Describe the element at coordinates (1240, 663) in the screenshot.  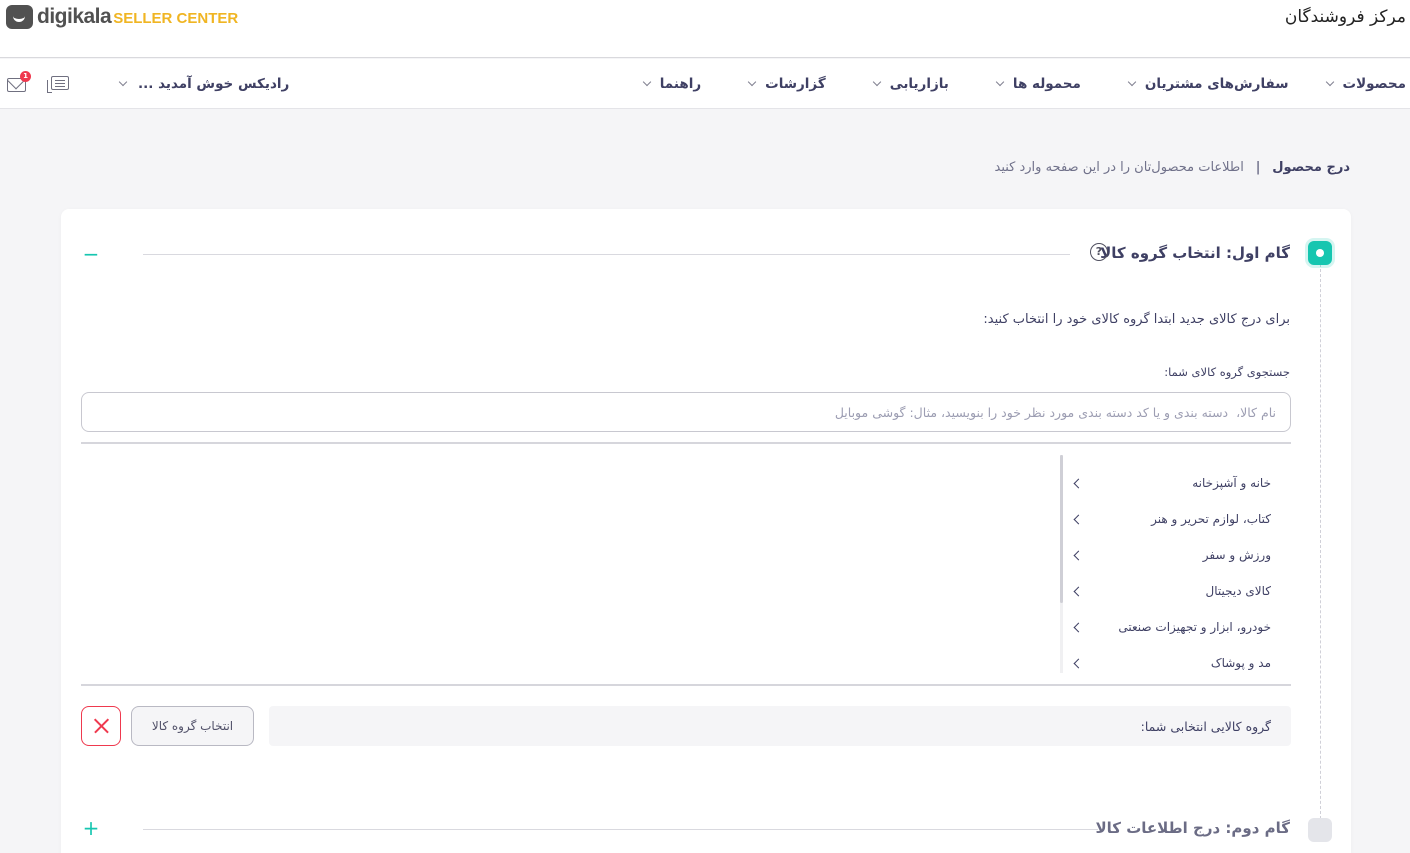
I see `category-label: مد و پوشاک` at that location.